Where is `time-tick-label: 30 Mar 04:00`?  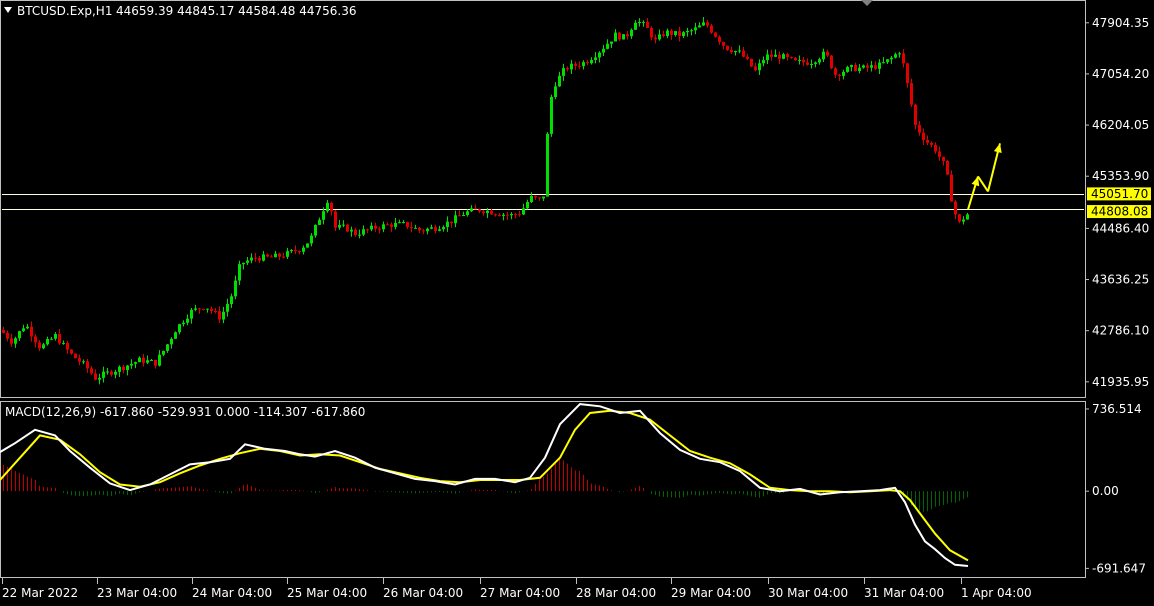
time-tick-label: 30 Mar 04:00 is located at coordinates (808, 593).